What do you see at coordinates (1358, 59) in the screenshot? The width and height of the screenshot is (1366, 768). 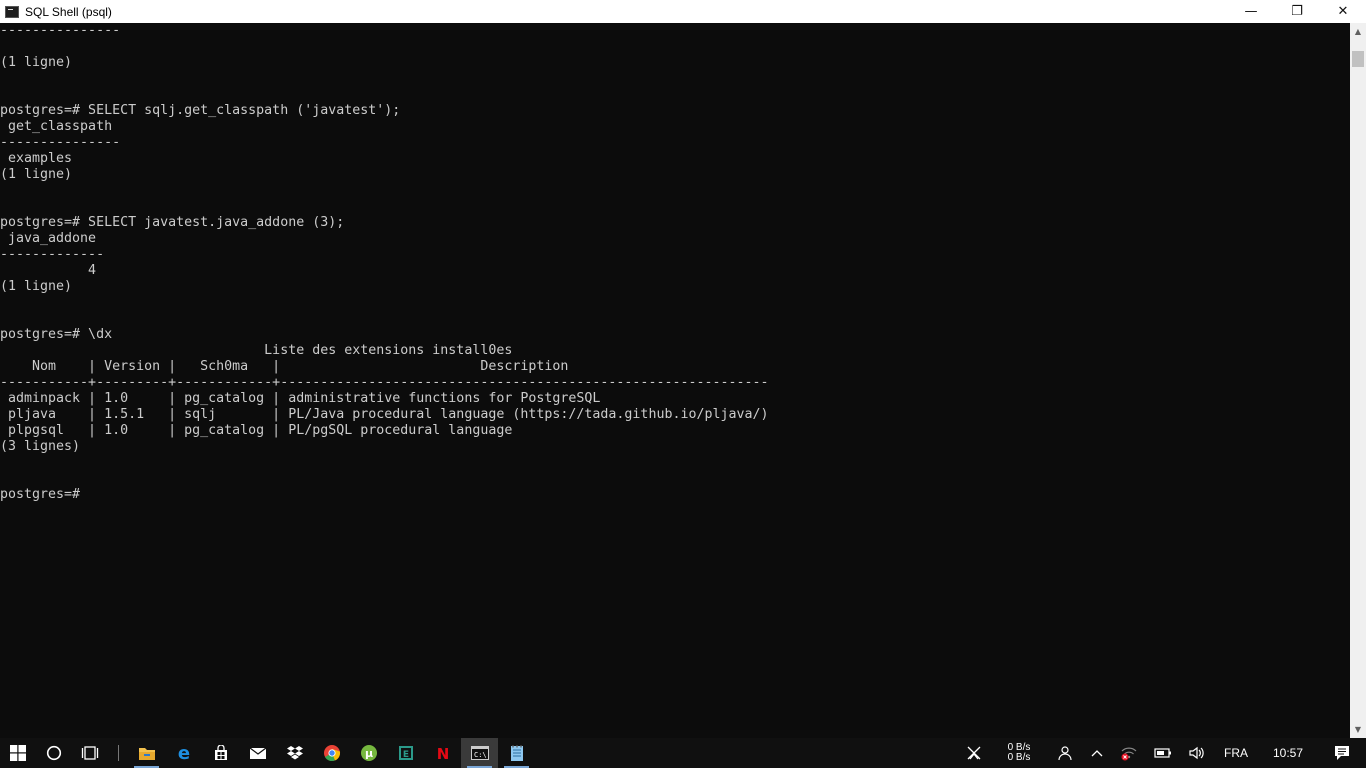 I see `scroll-thumb` at bounding box center [1358, 59].